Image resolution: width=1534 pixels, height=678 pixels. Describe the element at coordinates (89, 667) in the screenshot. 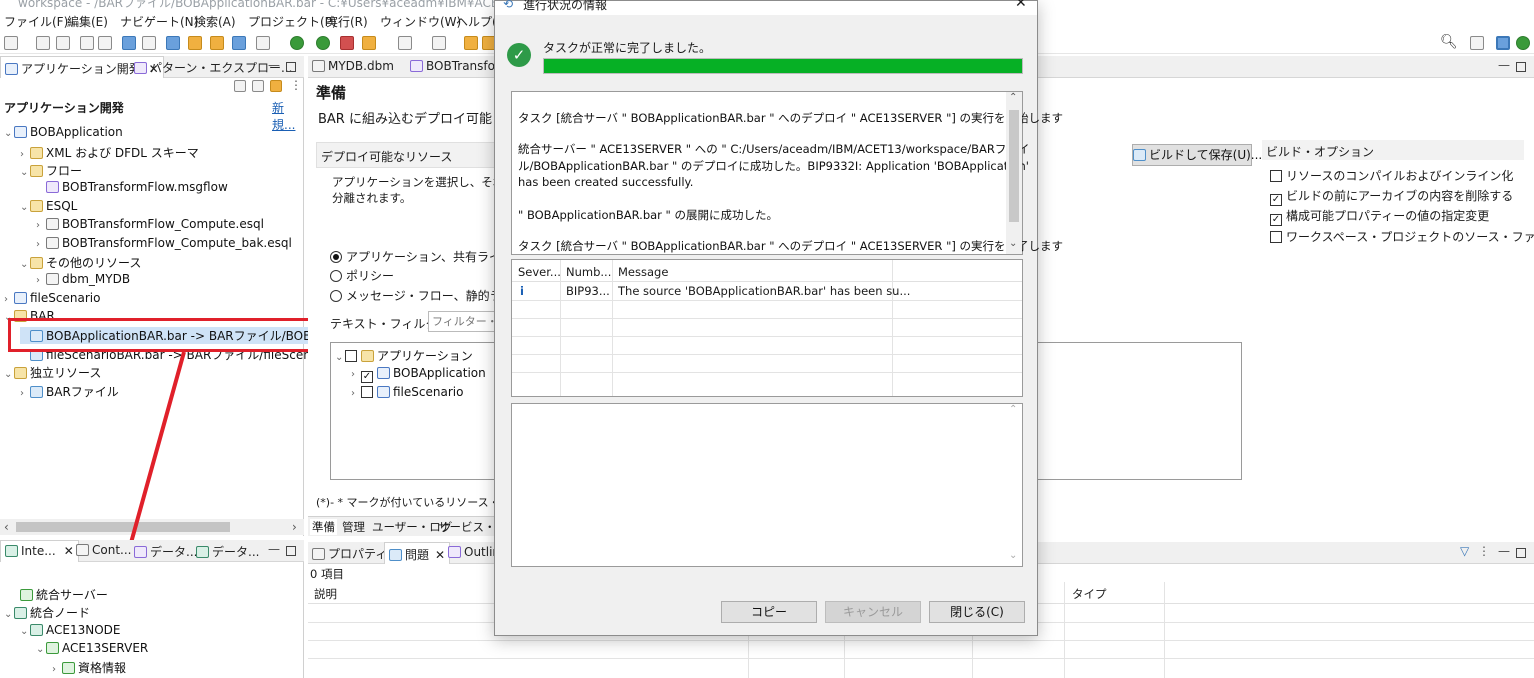

I see `tree-item-credentials: › 資格情報` at that location.